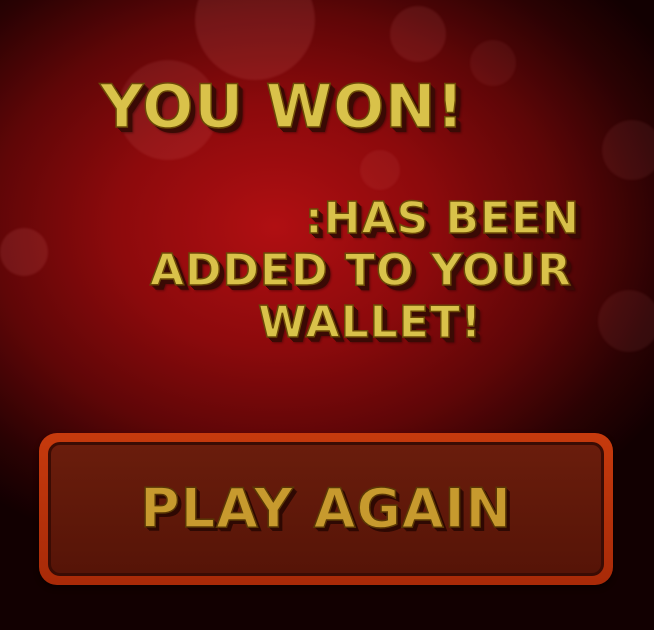 The height and width of the screenshot is (630, 654). Describe the element at coordinates (282, 107) in the screenshot. I see `win-title: YOU WON!` at that location.